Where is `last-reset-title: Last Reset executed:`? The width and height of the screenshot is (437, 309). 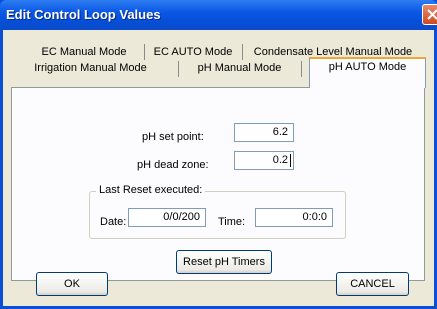 last-reset-title: Last Reset executed: is located at coordinates (151, 190).